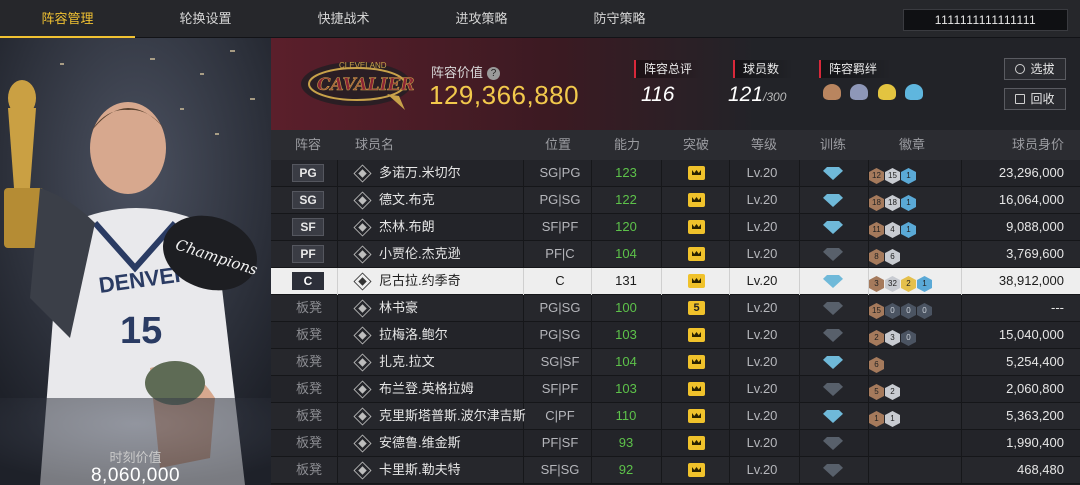 The height and width of the screenshot is (485, 1080). I want to click on badge-bronze-icon: 1, so click(876, 419).